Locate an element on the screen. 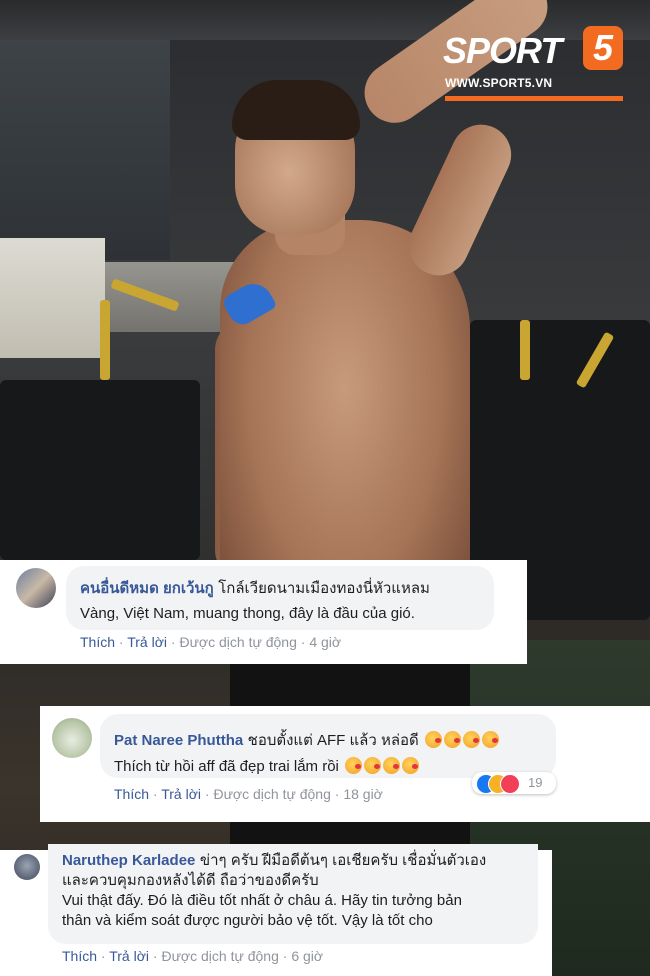 The width and height of the screenshot is (650, 976). reaction-count: 19 is located at coordinates (535, 782).